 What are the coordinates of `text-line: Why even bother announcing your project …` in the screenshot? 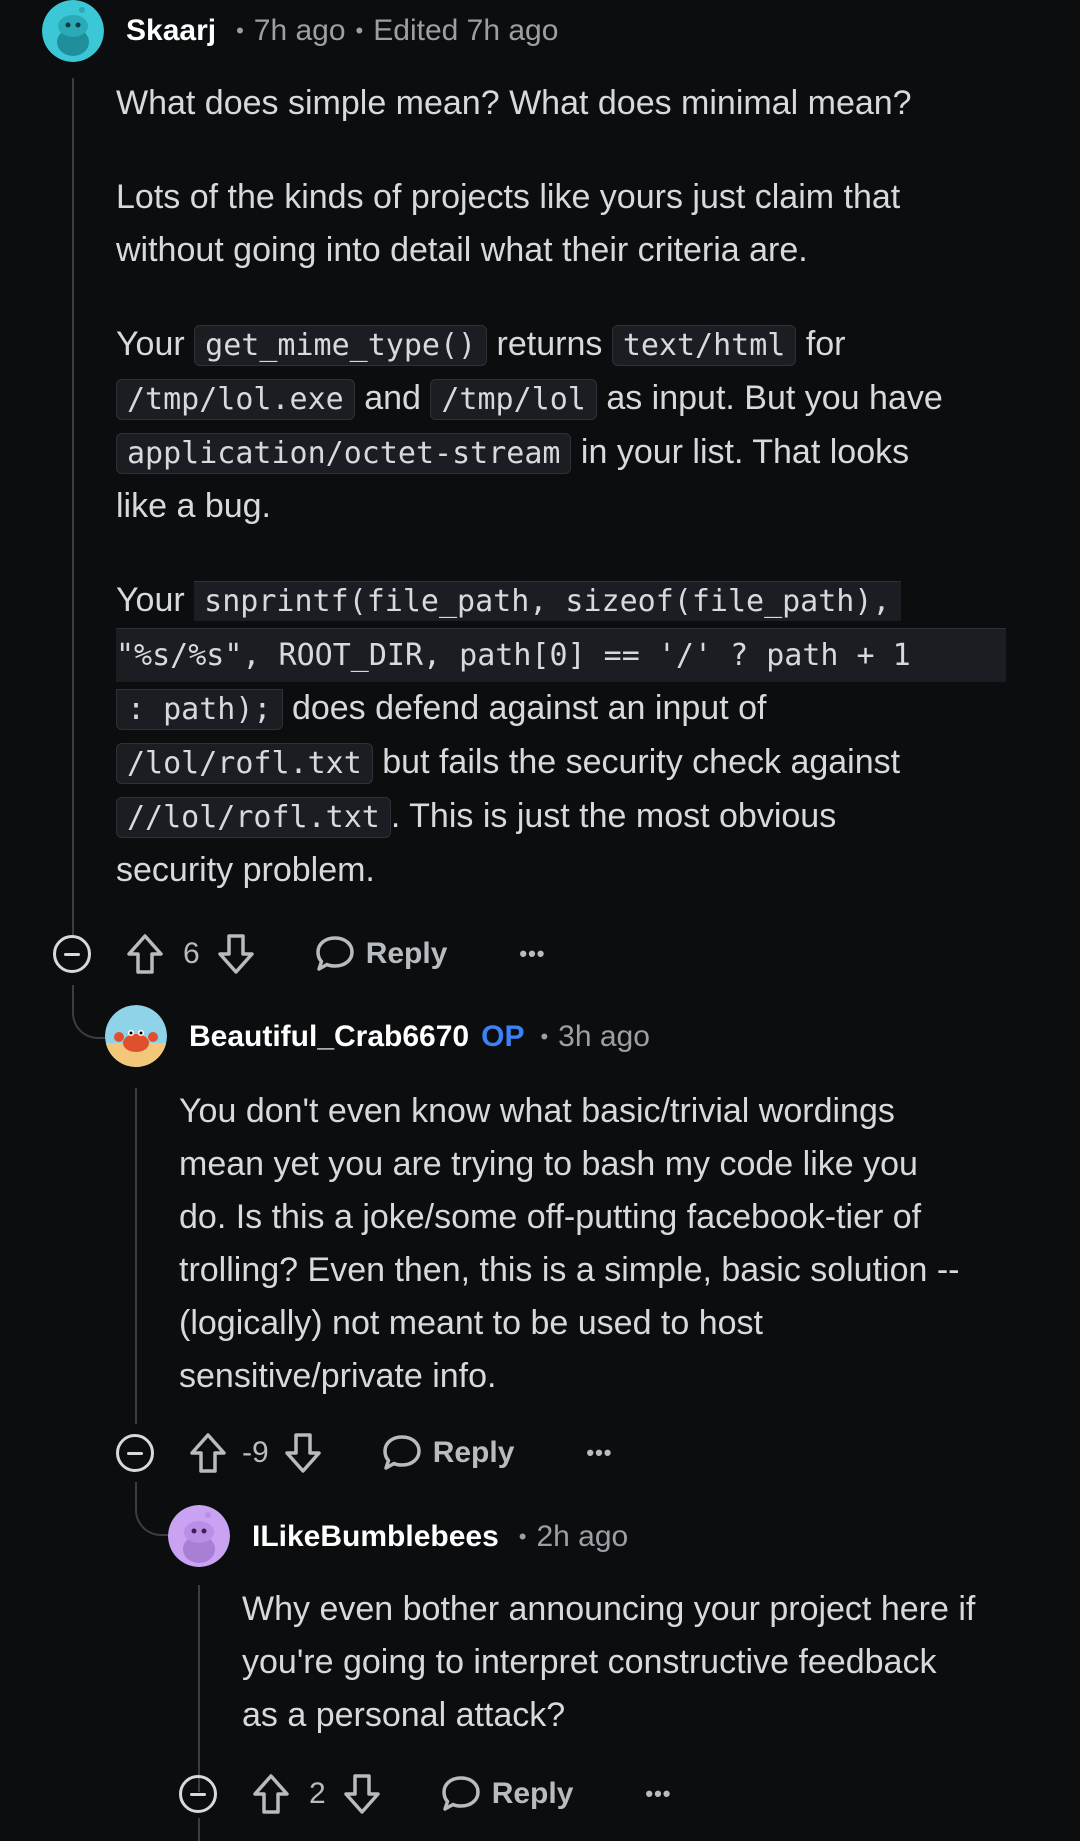 It's located at (609, 1609).